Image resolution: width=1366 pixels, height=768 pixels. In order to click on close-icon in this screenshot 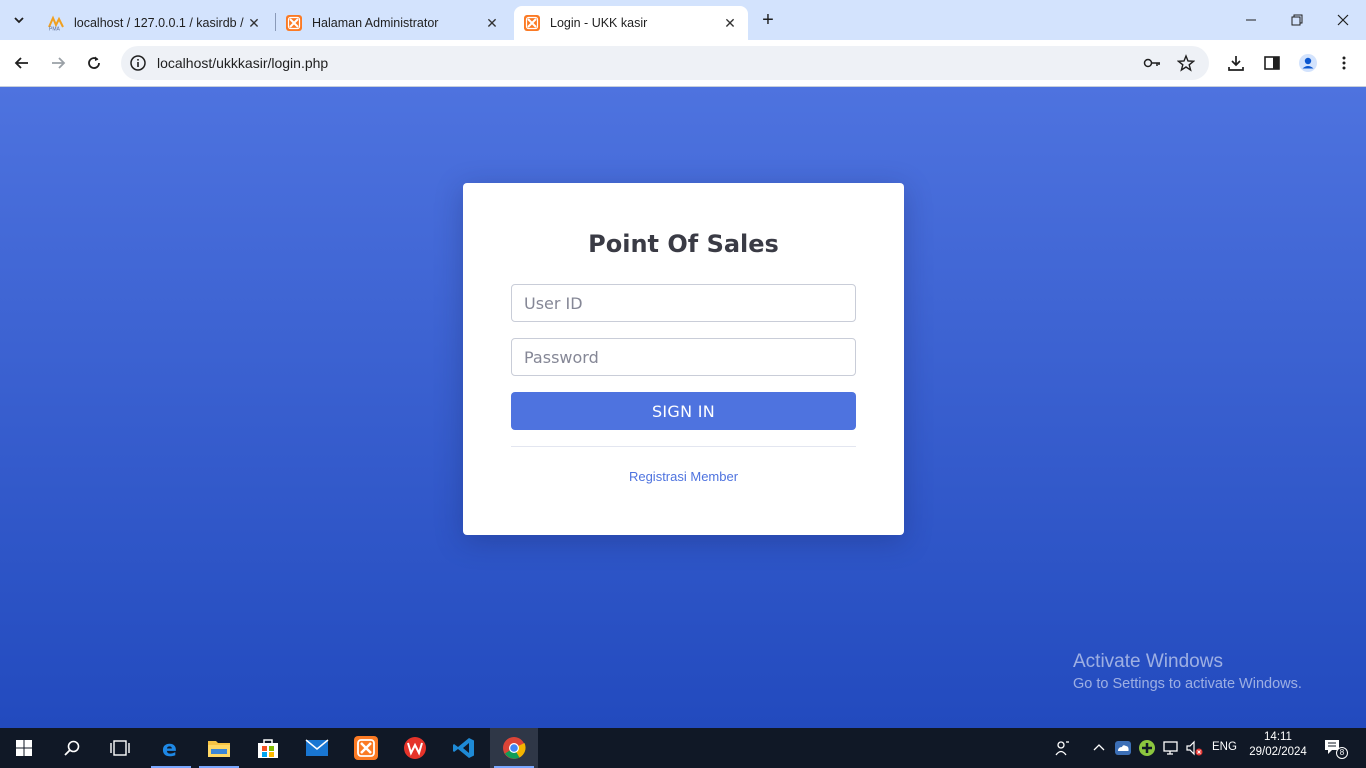, I will do `click(1343, 20)`.